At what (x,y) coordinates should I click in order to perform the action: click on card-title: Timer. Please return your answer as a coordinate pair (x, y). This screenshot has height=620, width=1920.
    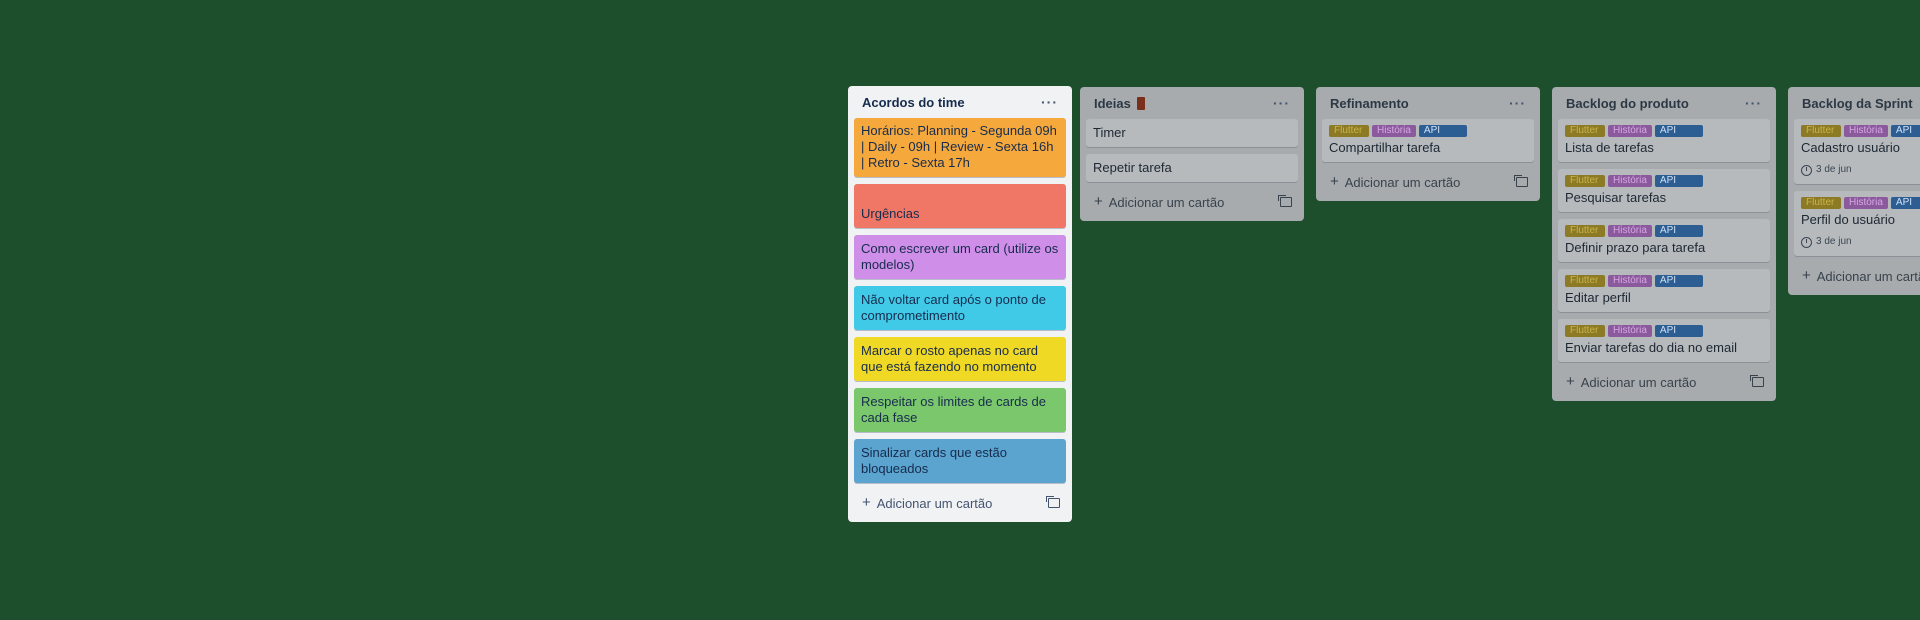
    Looking at the image, I should click on (1109, 132).